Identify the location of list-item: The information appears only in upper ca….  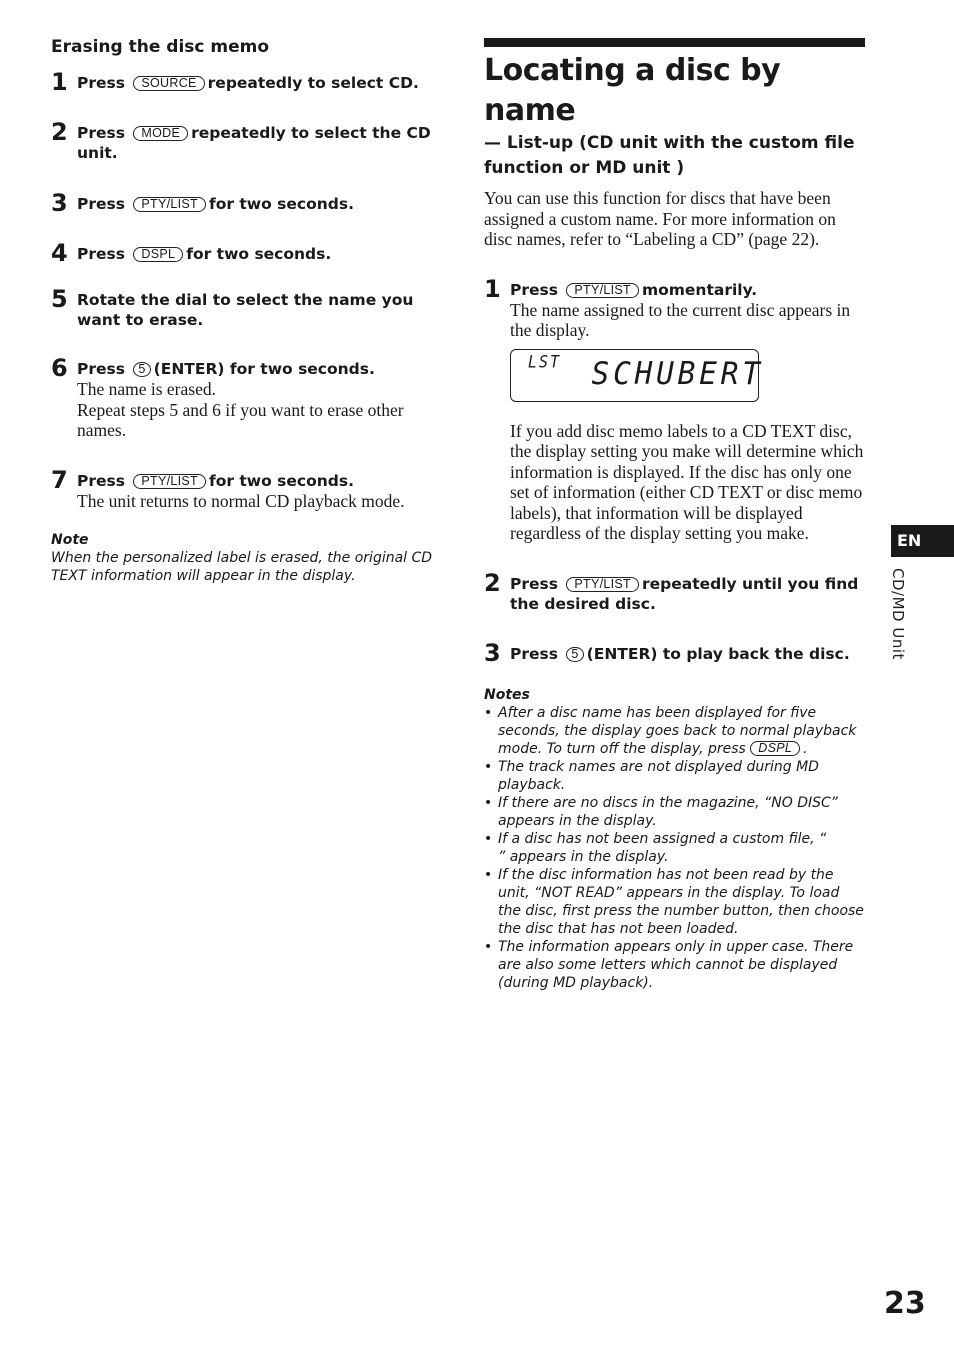
(674, 965).